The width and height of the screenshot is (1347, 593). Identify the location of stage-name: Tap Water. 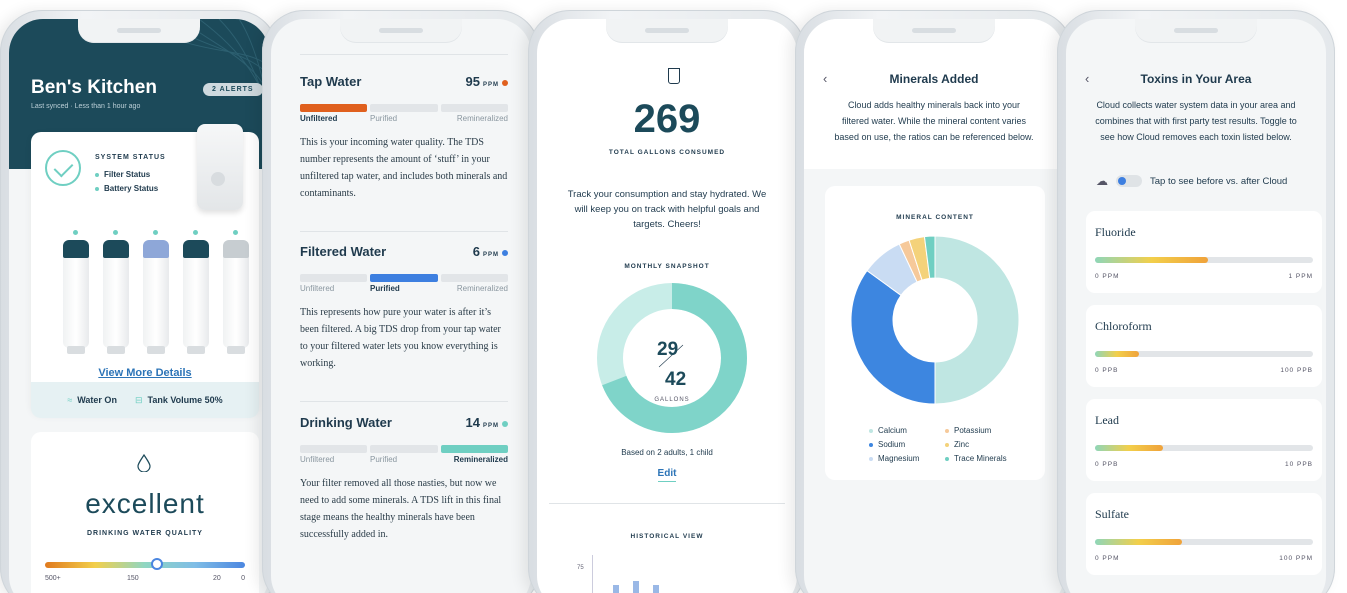
(331, 81).